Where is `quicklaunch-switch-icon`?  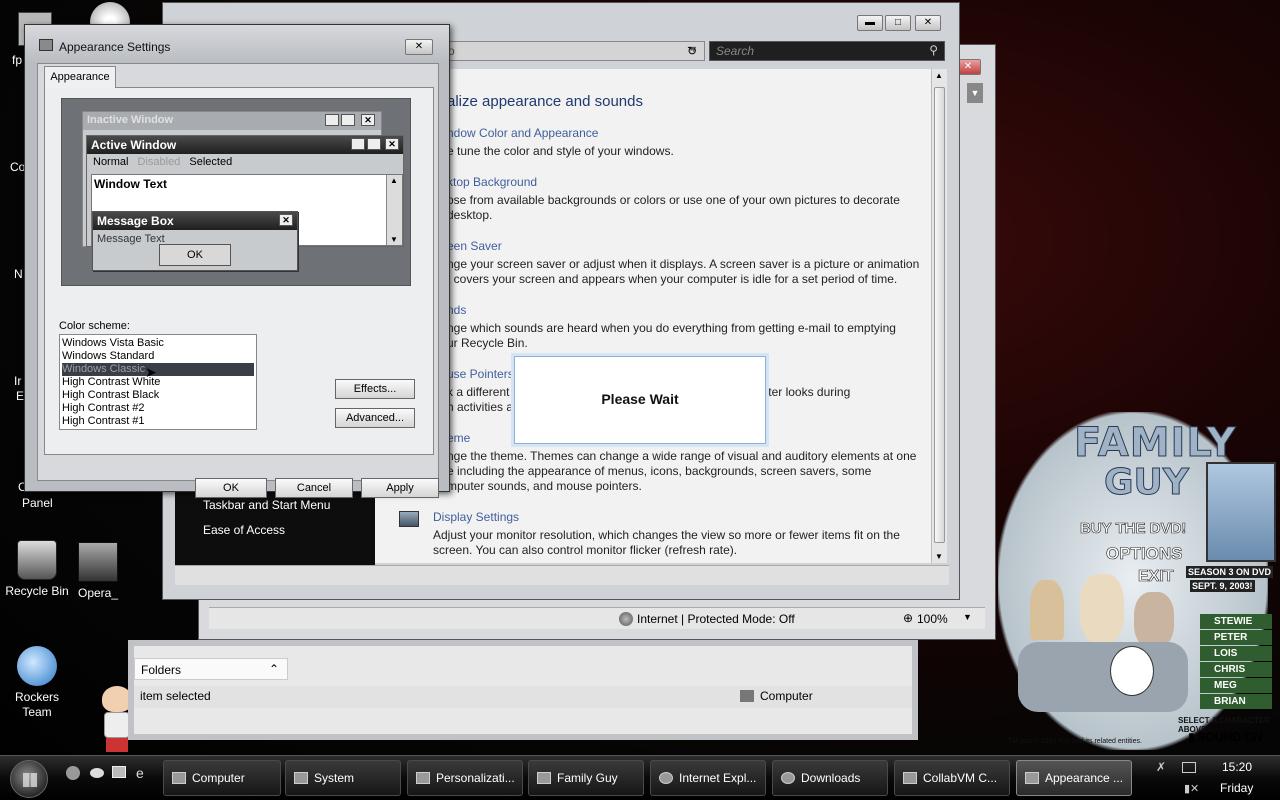
quicklaunch-switch-icon is located at coordinates (97, 773).